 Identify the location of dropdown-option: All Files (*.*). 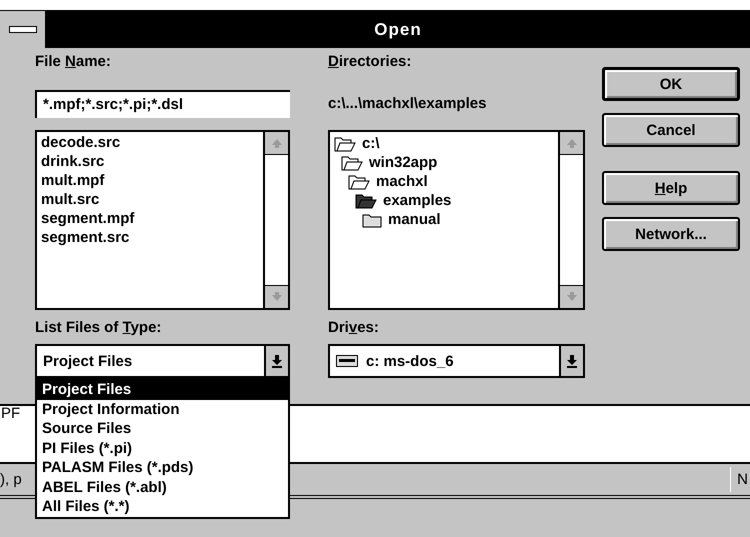
(162, 506).